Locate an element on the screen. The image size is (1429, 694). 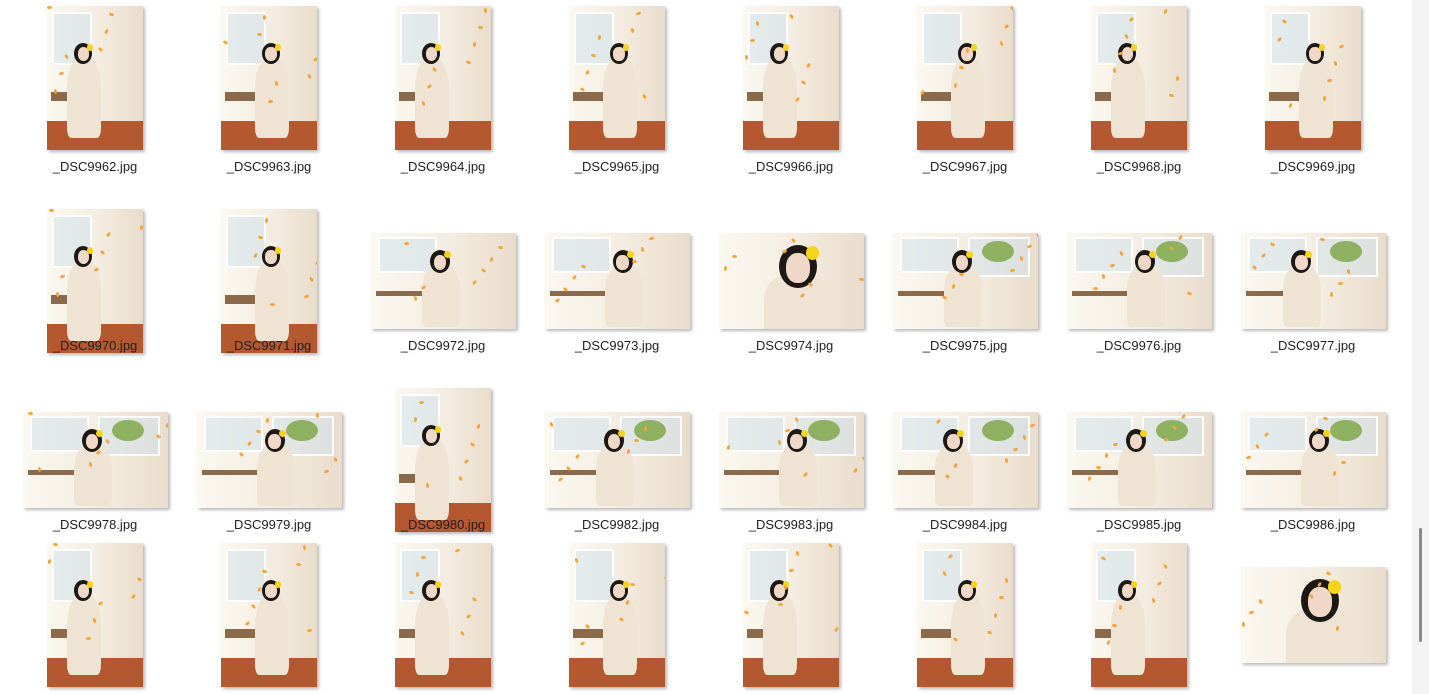
file-name-label: _DSC9986.jpg is located at coordinates (1313, 524).